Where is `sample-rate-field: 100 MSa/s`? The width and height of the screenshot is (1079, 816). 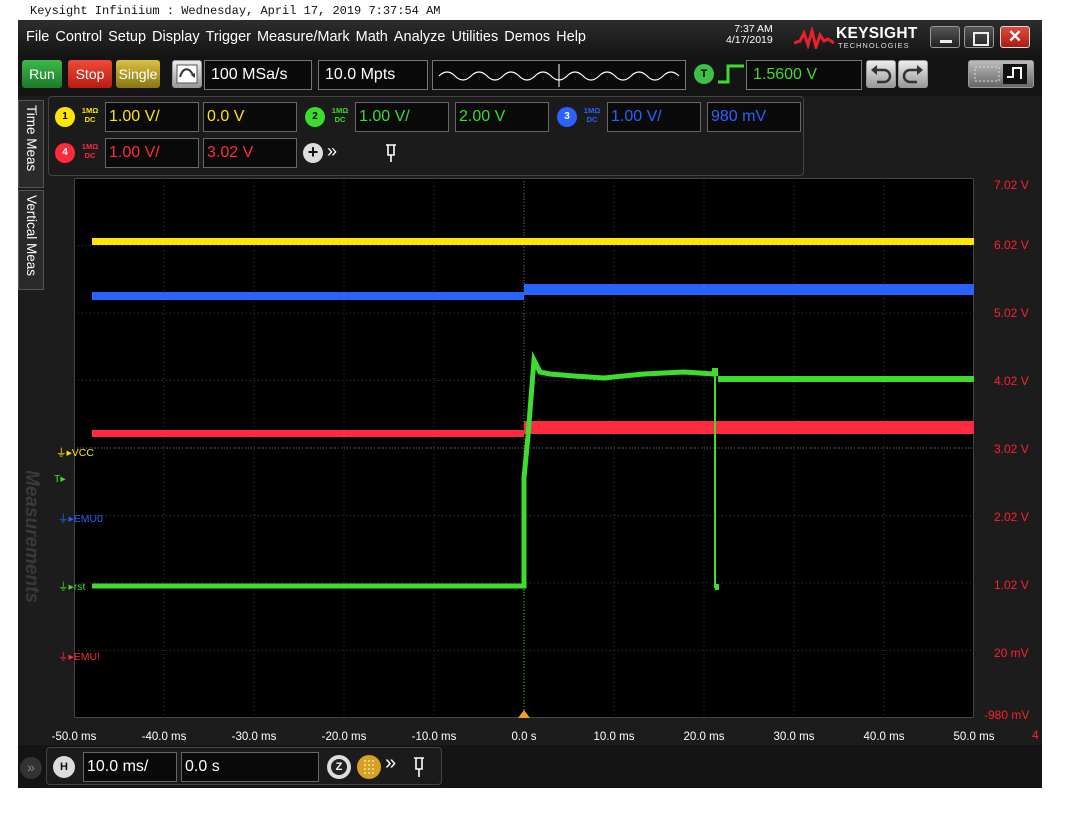
sample-rate-field: 100 MSa/s is located at coordinates (258, 75).